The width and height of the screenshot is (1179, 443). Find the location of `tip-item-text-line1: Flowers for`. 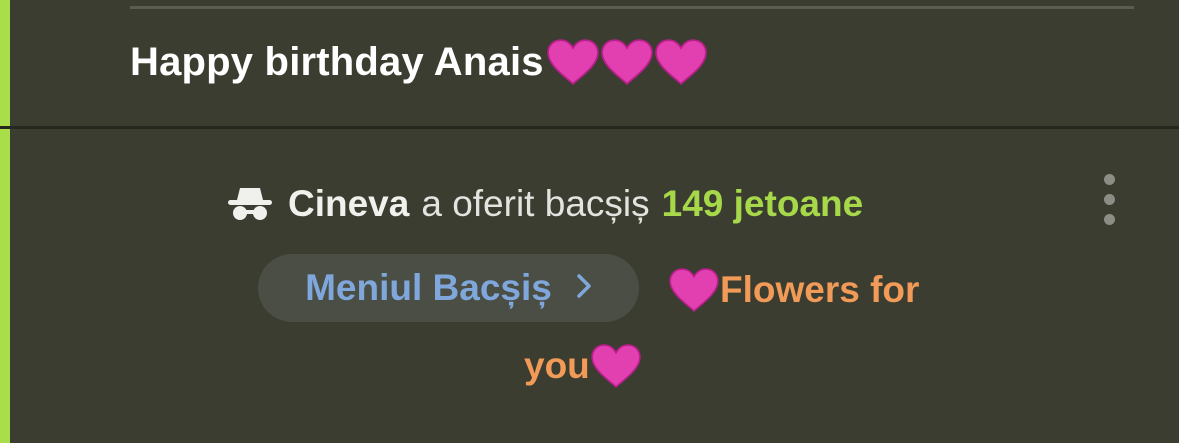

tip-item-text-line1: Flowers for is located at coordinates (820, 289).